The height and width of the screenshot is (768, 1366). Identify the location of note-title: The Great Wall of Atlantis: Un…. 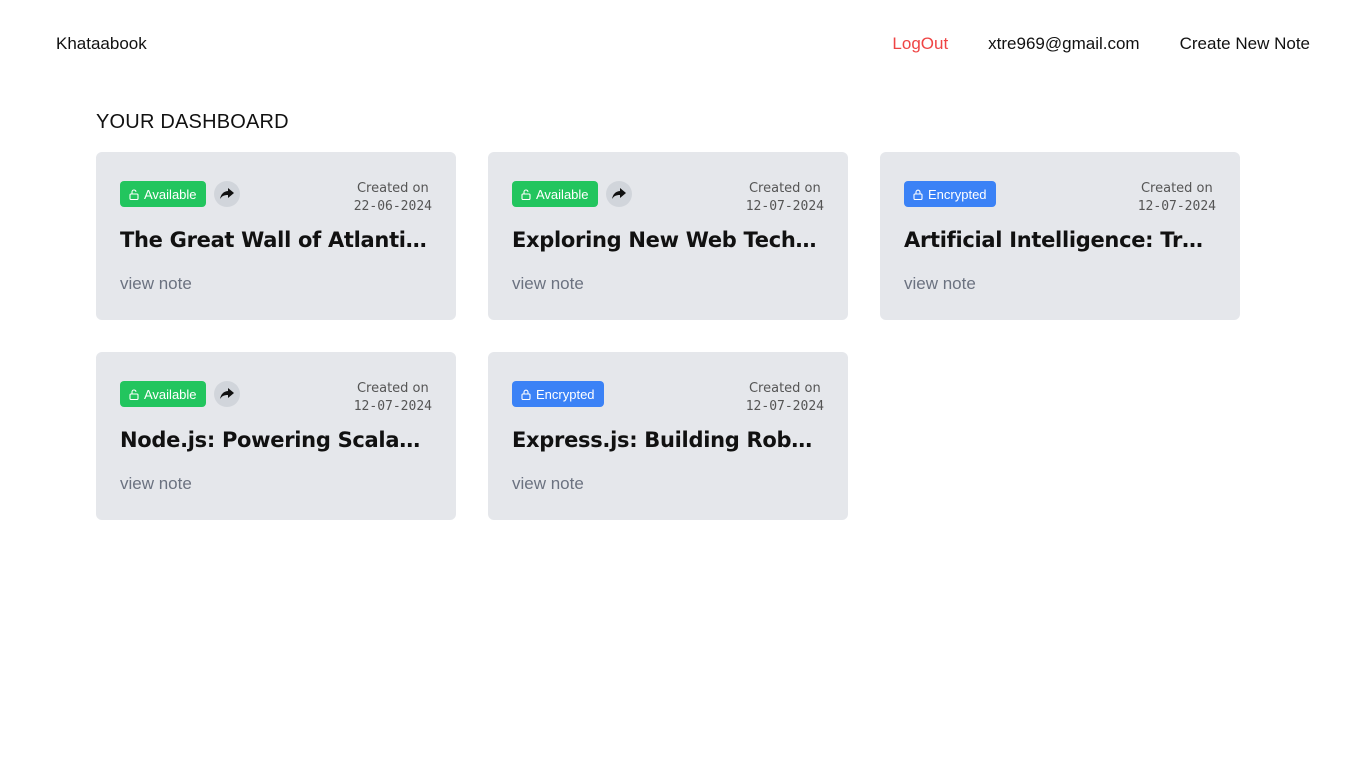
(276, 240).